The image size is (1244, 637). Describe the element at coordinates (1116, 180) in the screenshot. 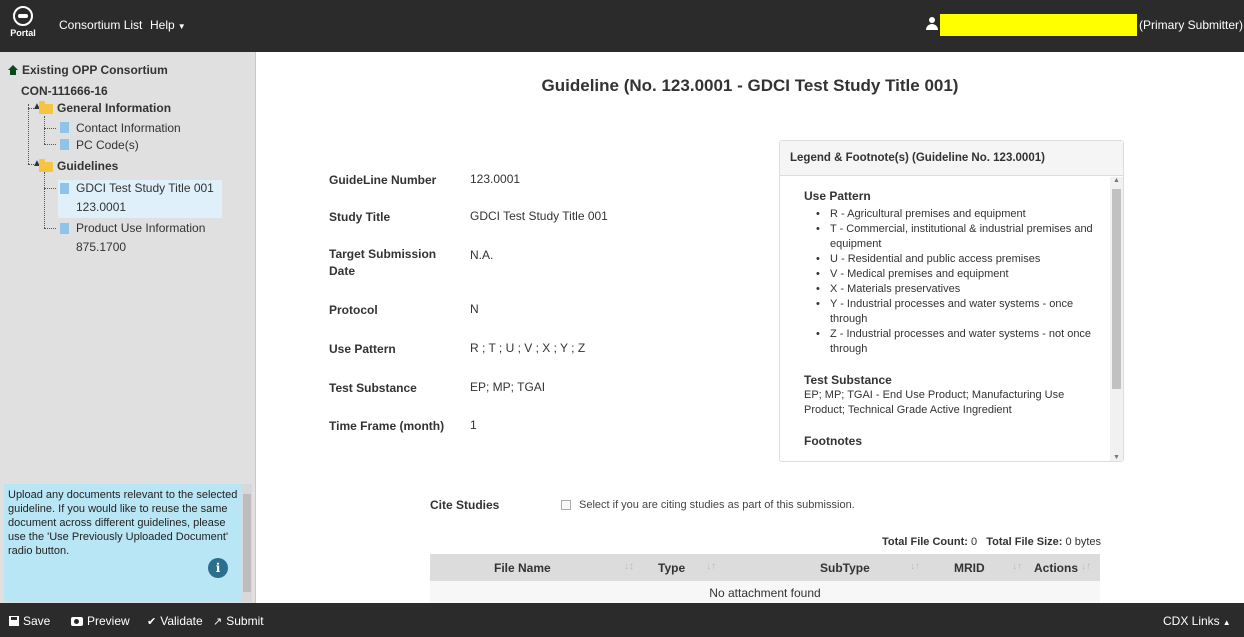

I see `scroll-up-icon: ▲` at that location.